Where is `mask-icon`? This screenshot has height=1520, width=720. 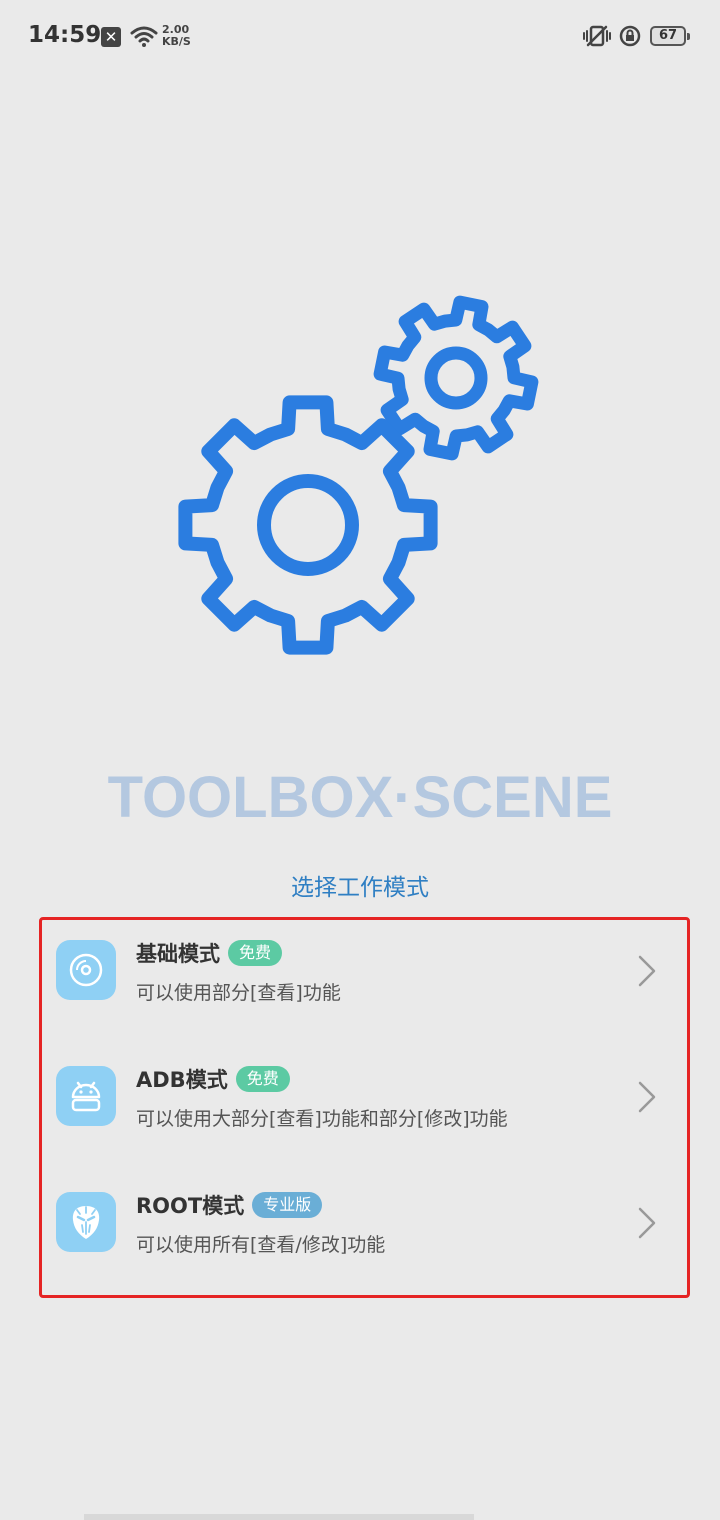
mask-icon is located at coordinates (86, 1222).